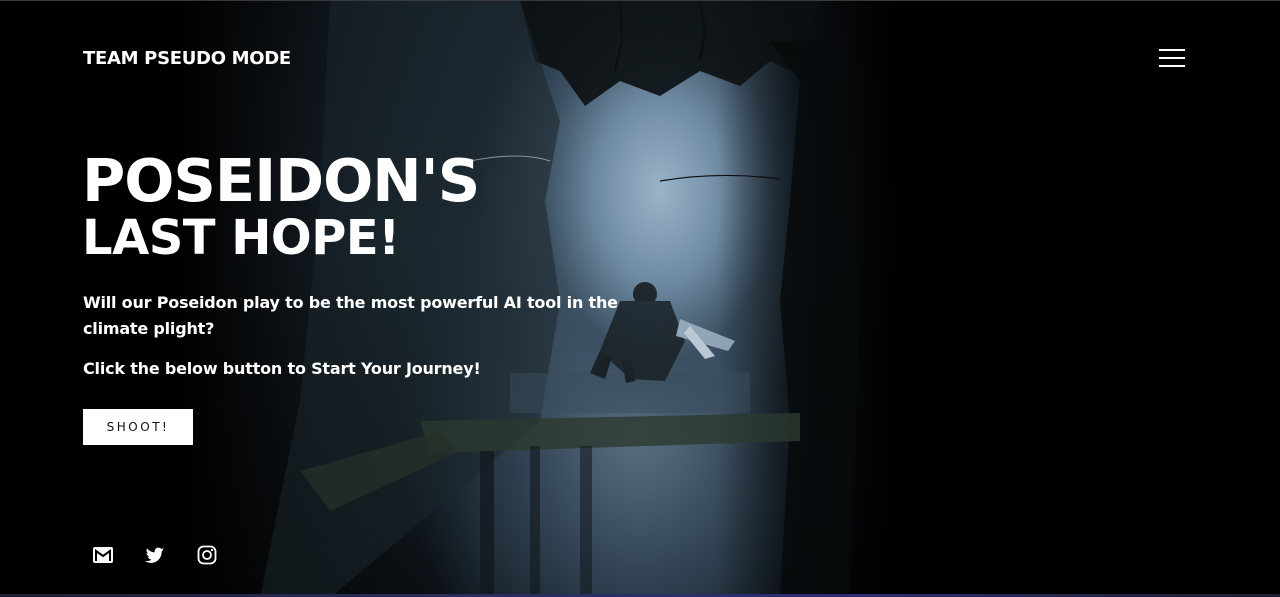 The height and width of the screenshot is (597, 1280). Describe the element at coordinates (1172, 66) in the screenshot. I see `menu-line-bottom` at that location.